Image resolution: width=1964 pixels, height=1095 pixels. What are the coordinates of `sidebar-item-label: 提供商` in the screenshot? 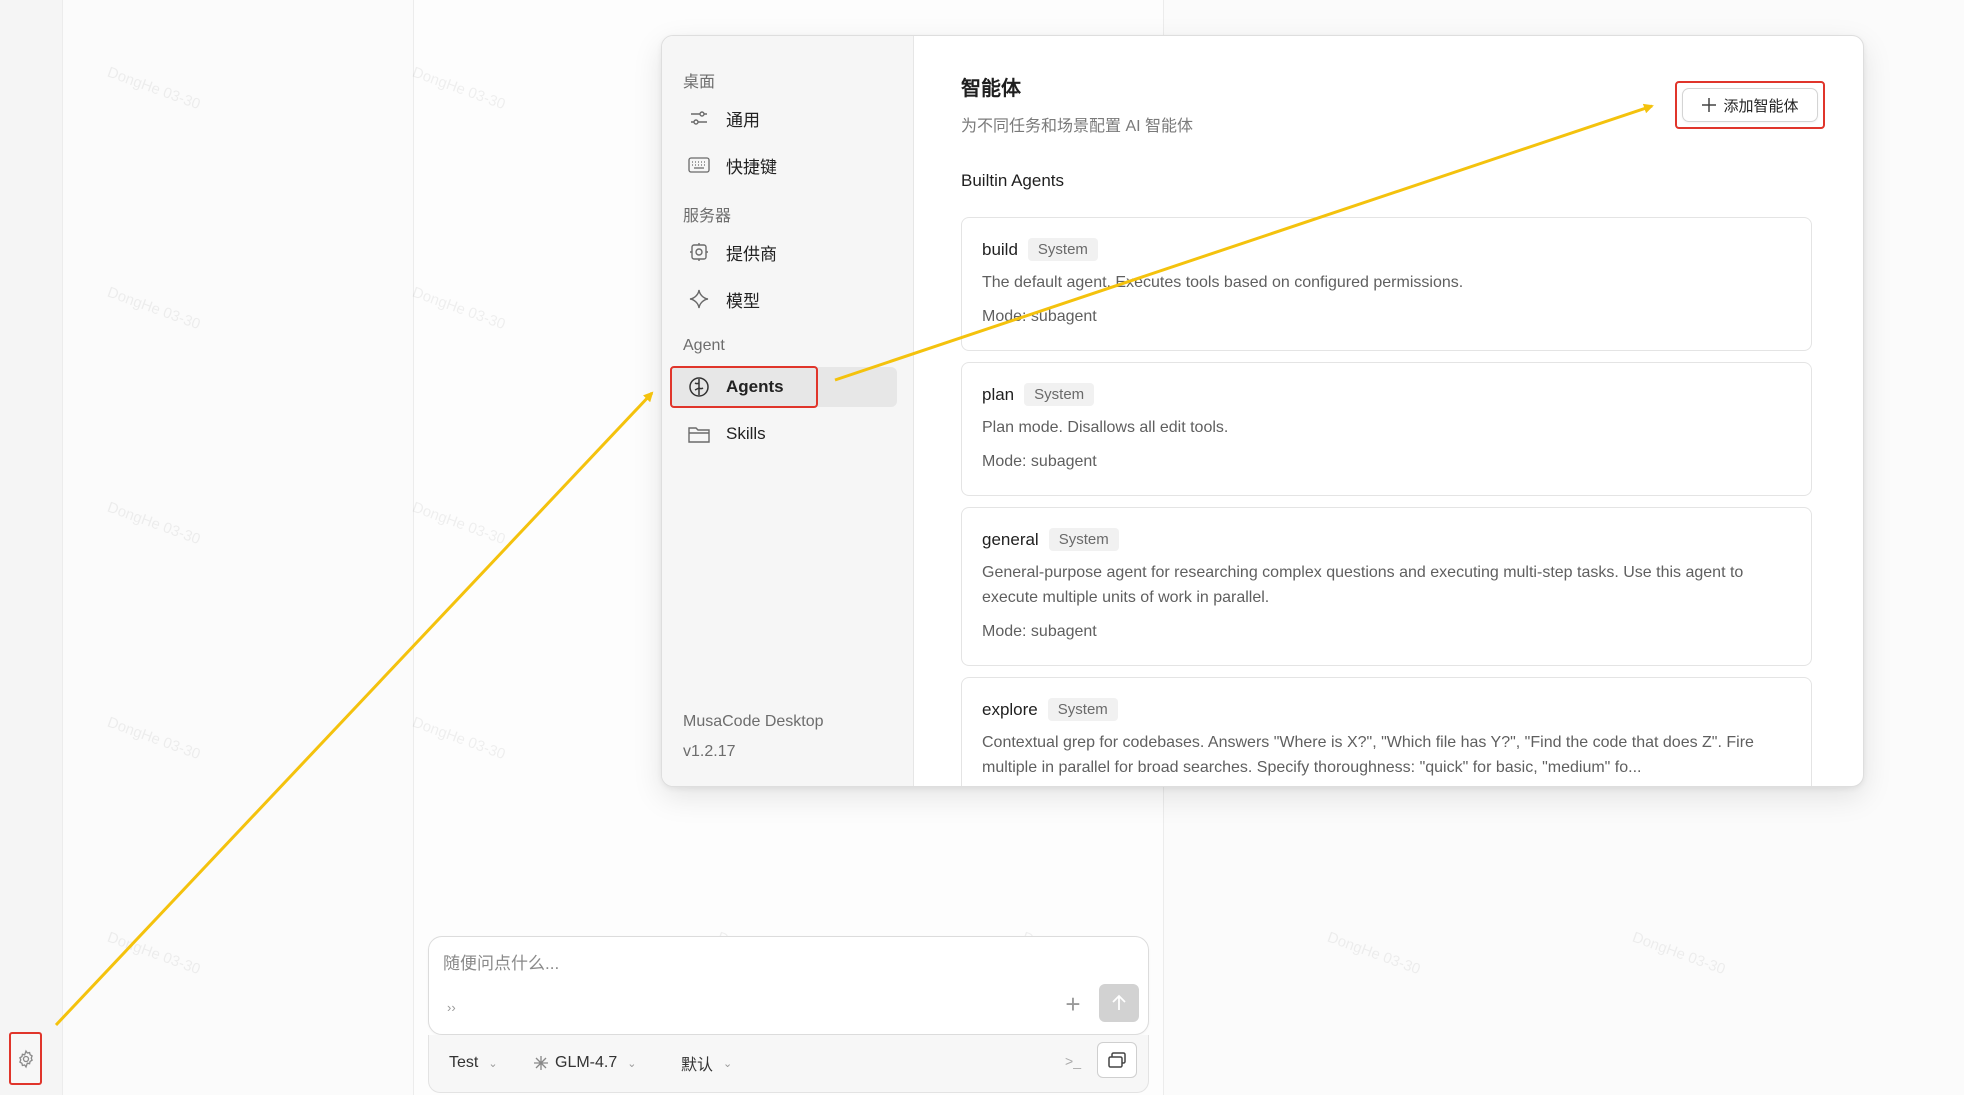 It's located at (751, 254).